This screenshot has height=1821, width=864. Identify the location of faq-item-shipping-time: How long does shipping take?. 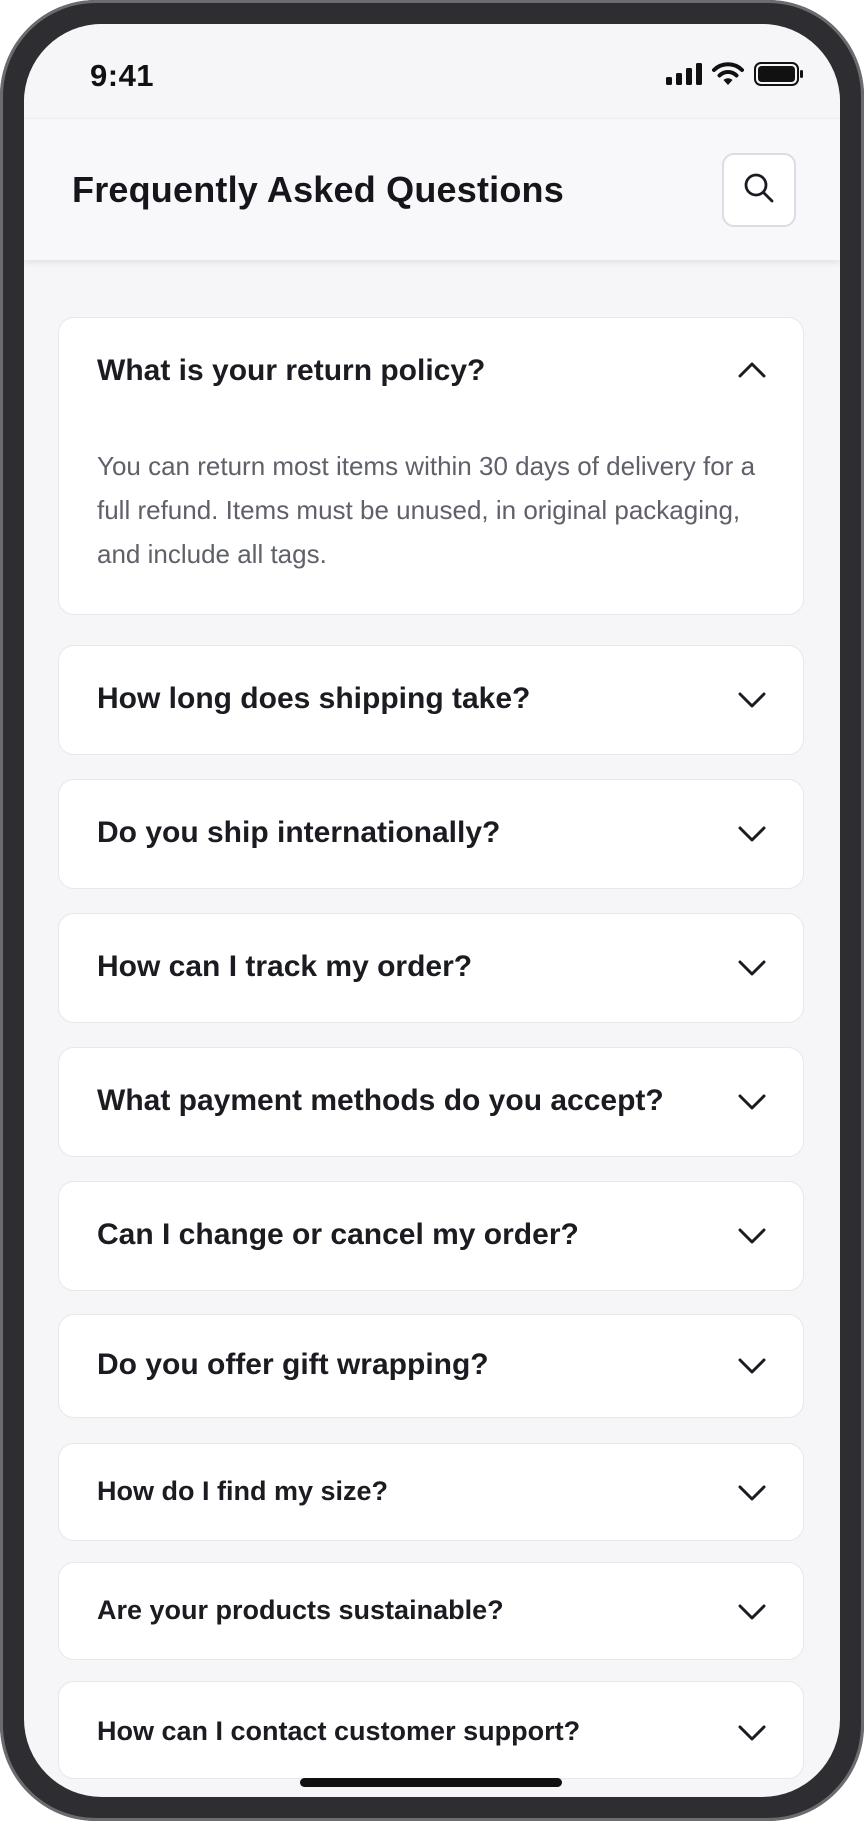
(431, 700).